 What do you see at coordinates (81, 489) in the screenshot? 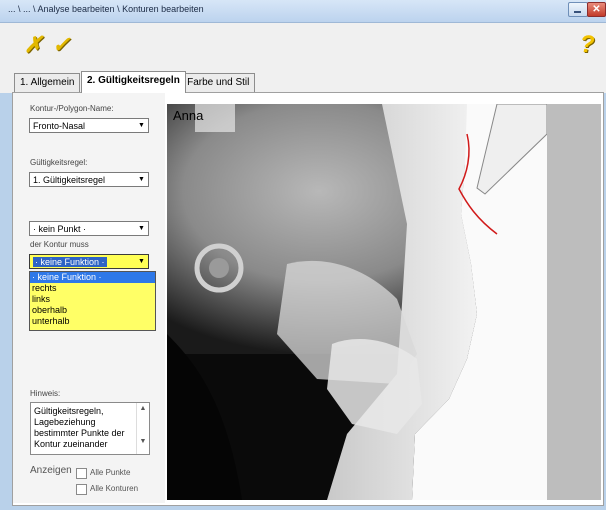
I see `alle-konturen-checkbox` at bounding box center [81, 489].